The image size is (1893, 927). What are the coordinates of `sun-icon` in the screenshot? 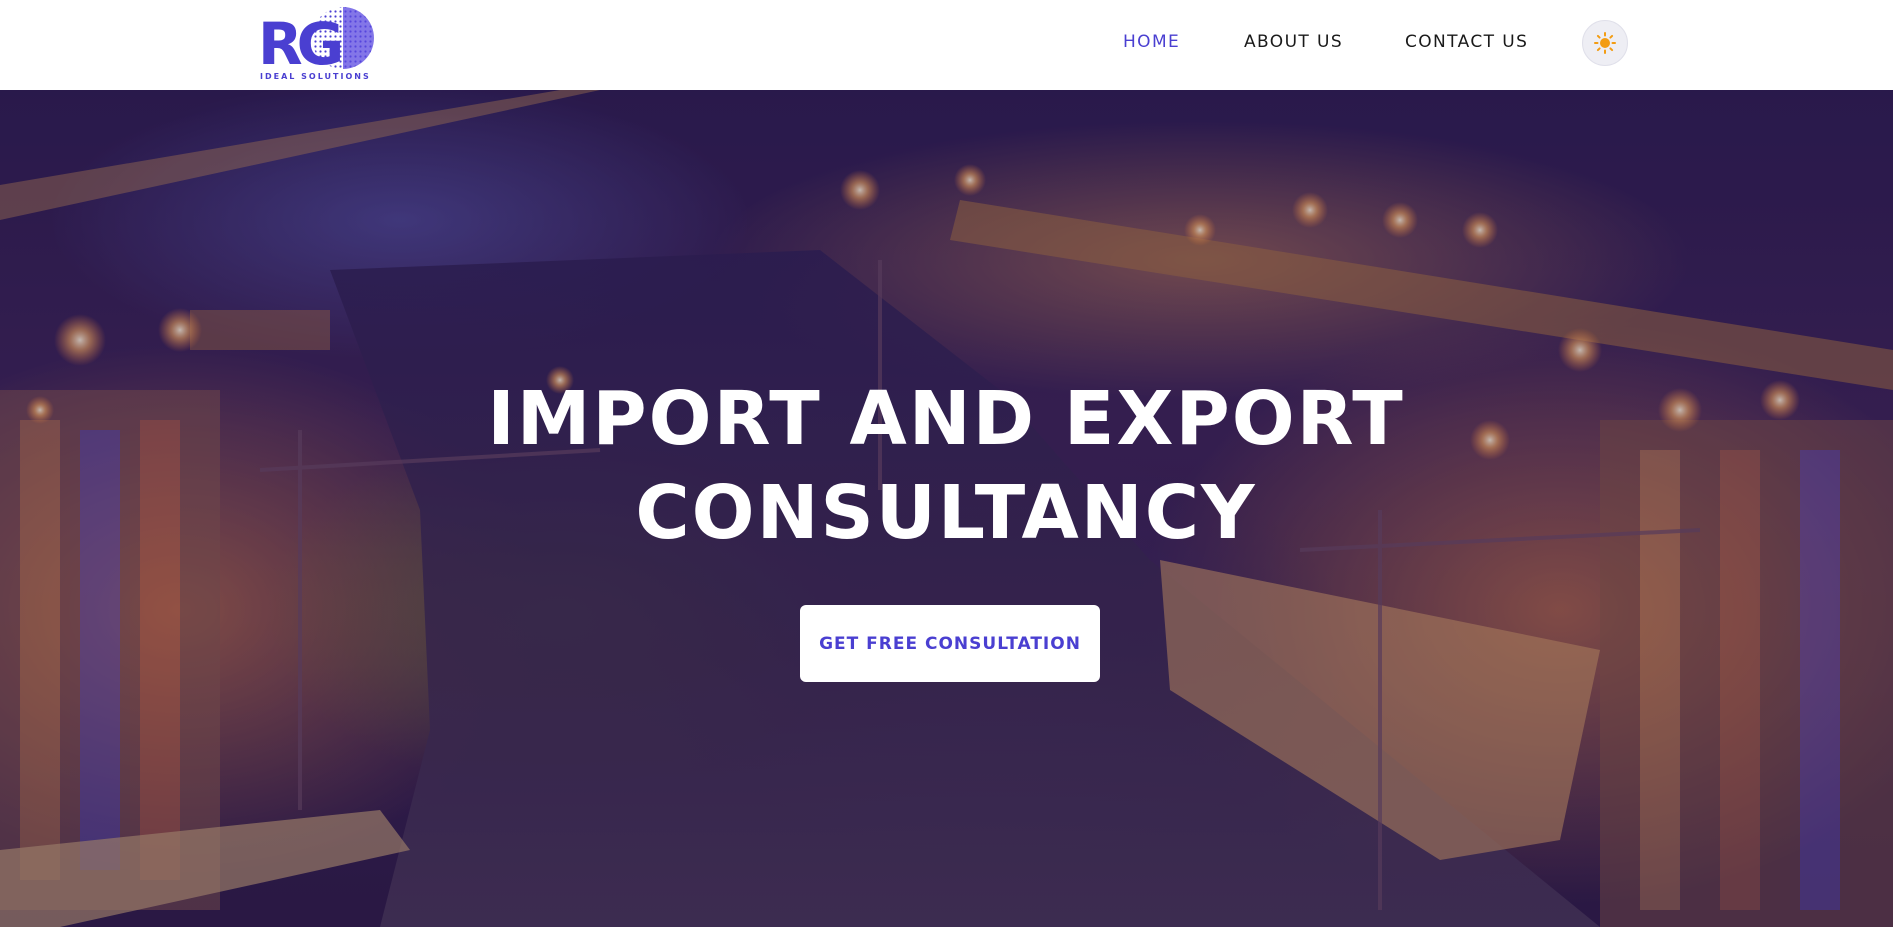 It's located at (1605, 43).